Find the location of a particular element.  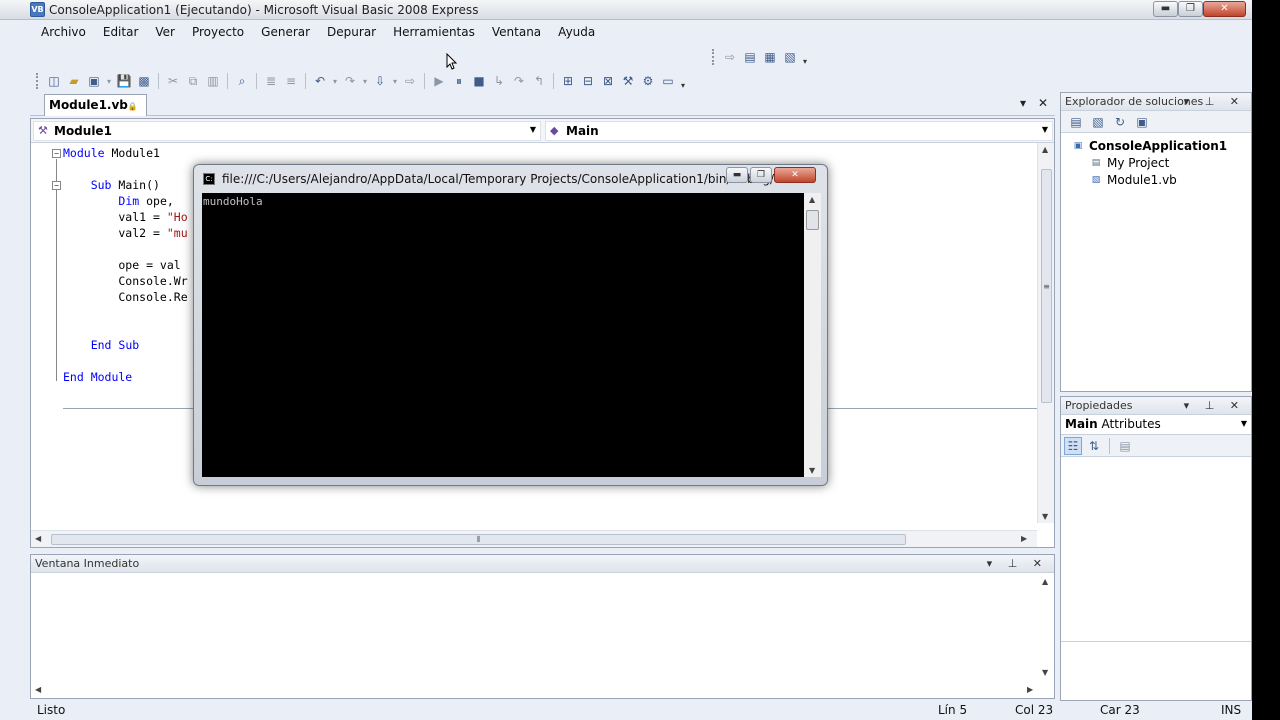

step-into-icon: ↳ is located at coordinates (499, 81).